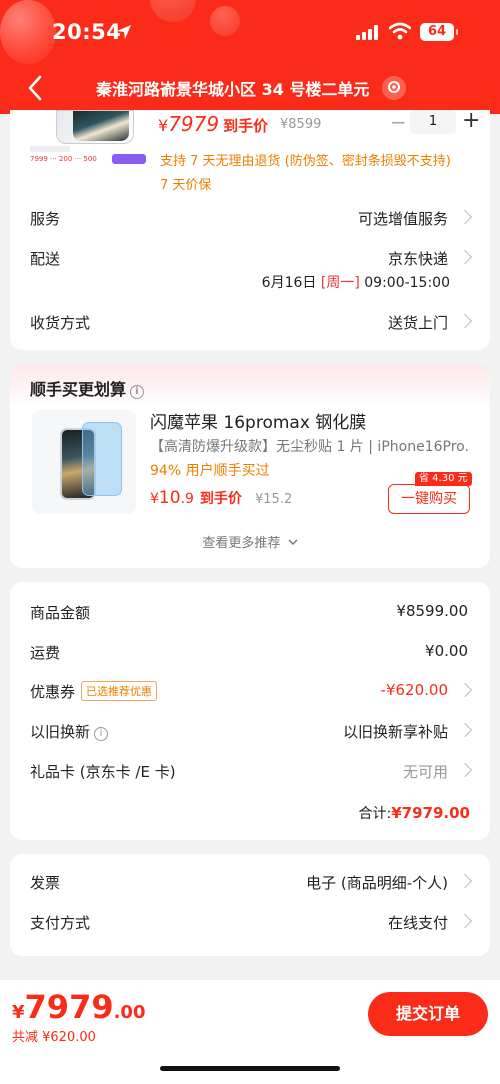  I want to click on coupon-row: 优惠券 已选推荐优惠 -¥620.00, so click(251, 693).